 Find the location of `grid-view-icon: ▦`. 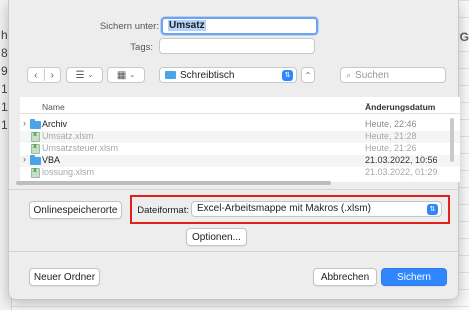

grid-view-icon: ▦ is located at coordinates (121, 75).